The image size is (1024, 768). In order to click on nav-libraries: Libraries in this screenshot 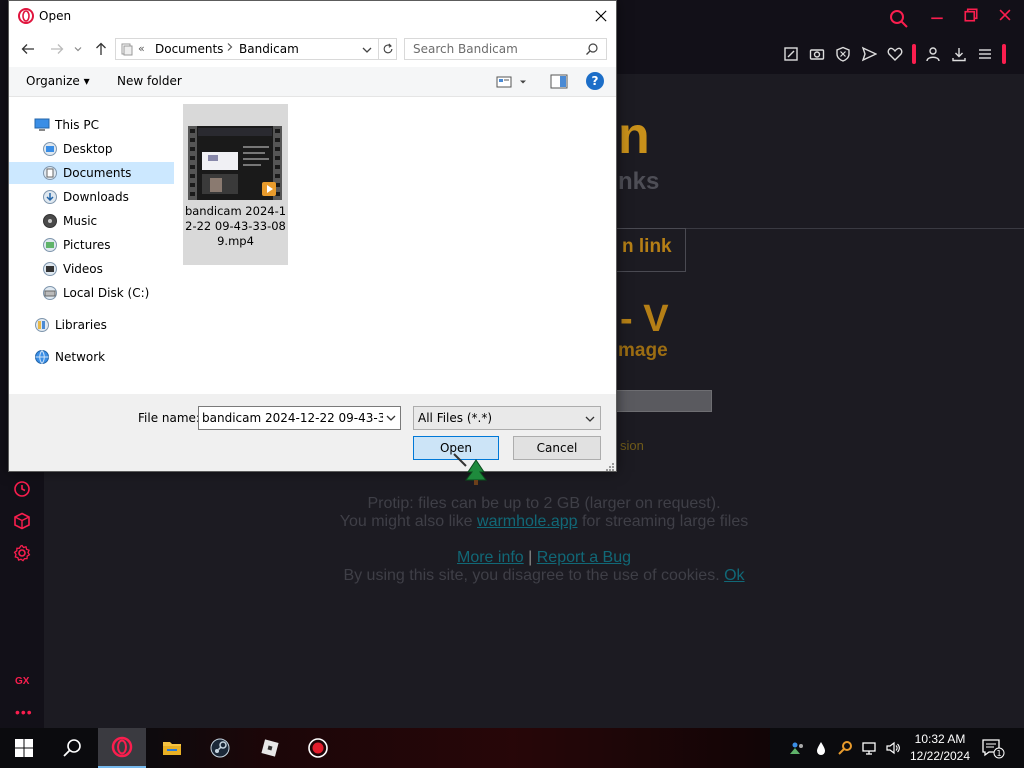, I will do `click(91, 325)`.